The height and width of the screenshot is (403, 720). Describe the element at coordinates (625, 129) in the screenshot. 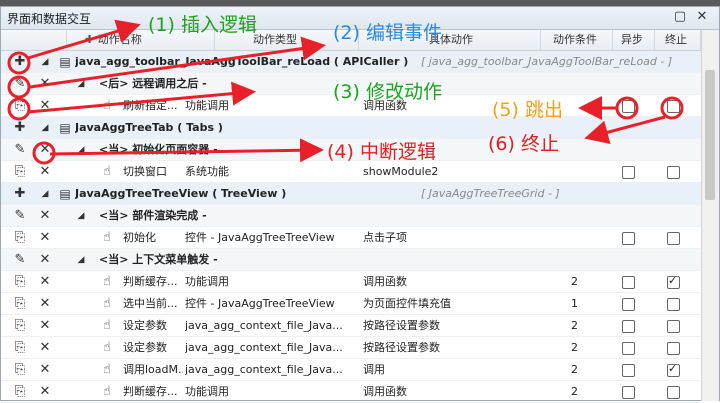

I see `arrow-stop` at that location.